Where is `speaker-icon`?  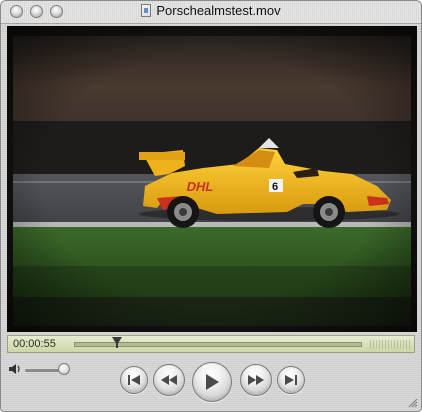 speaker-icon is located at coordinates (15, 369).